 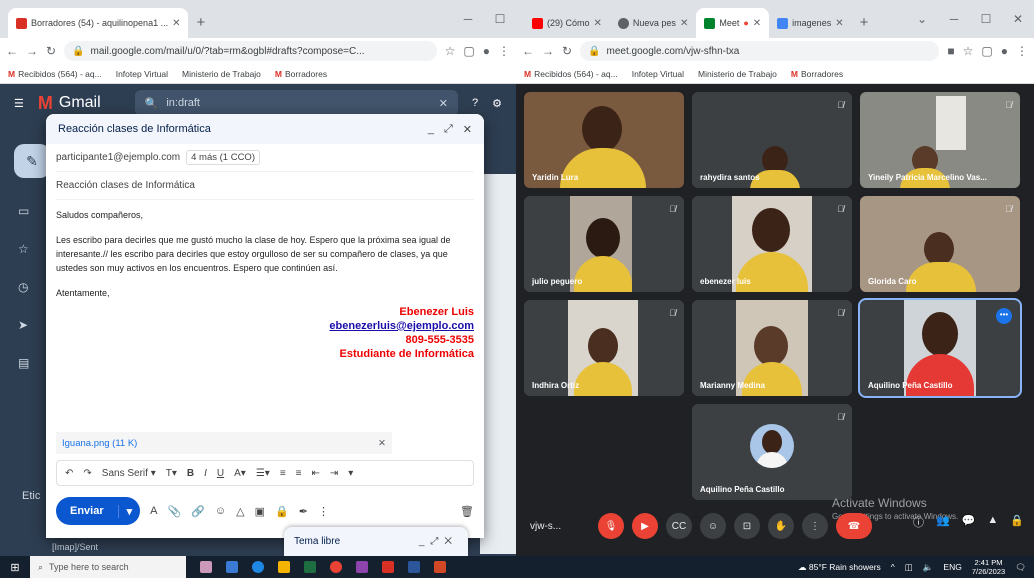 What do you see at coordinates (548, 51) in the screenshot?
I see `forward-icon: →` at bounding box center [548, 51].